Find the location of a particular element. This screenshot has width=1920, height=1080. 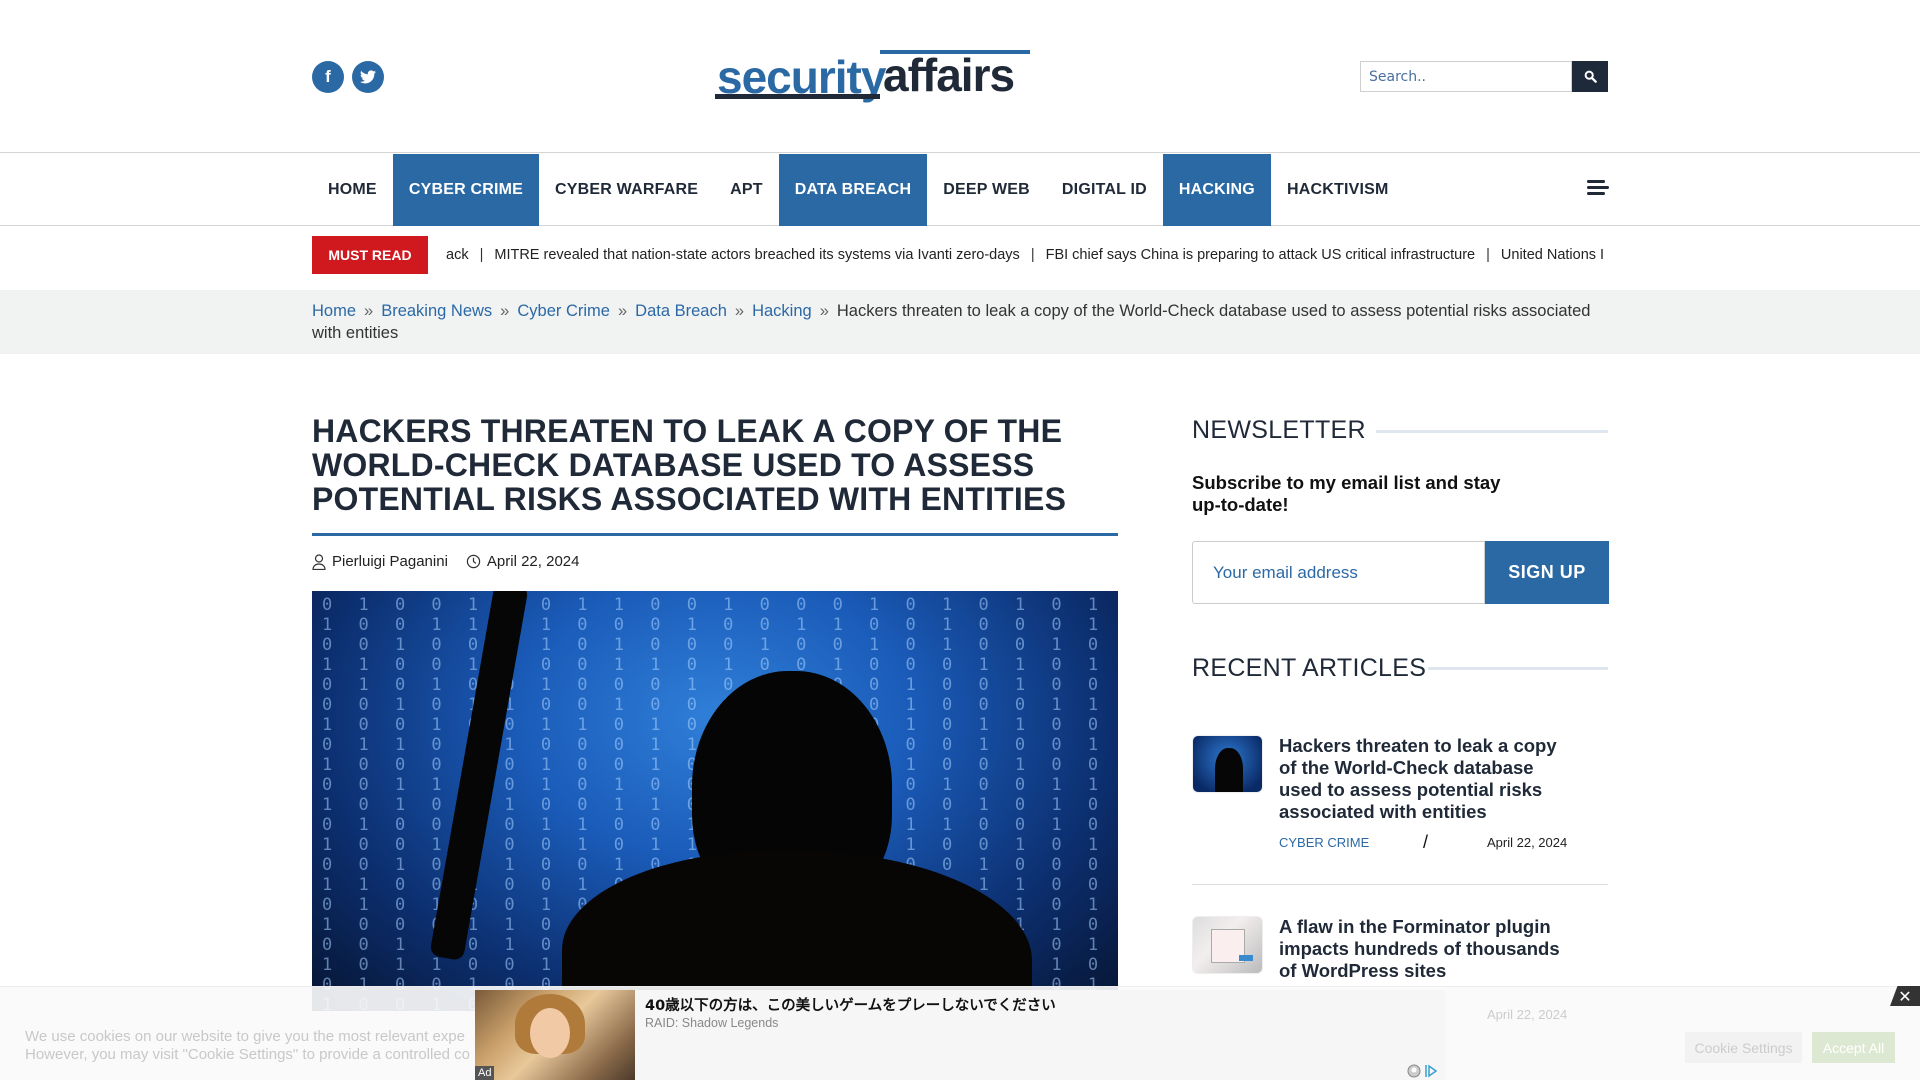

breadcrumb-home: Home is located at coordinates (334, 311).